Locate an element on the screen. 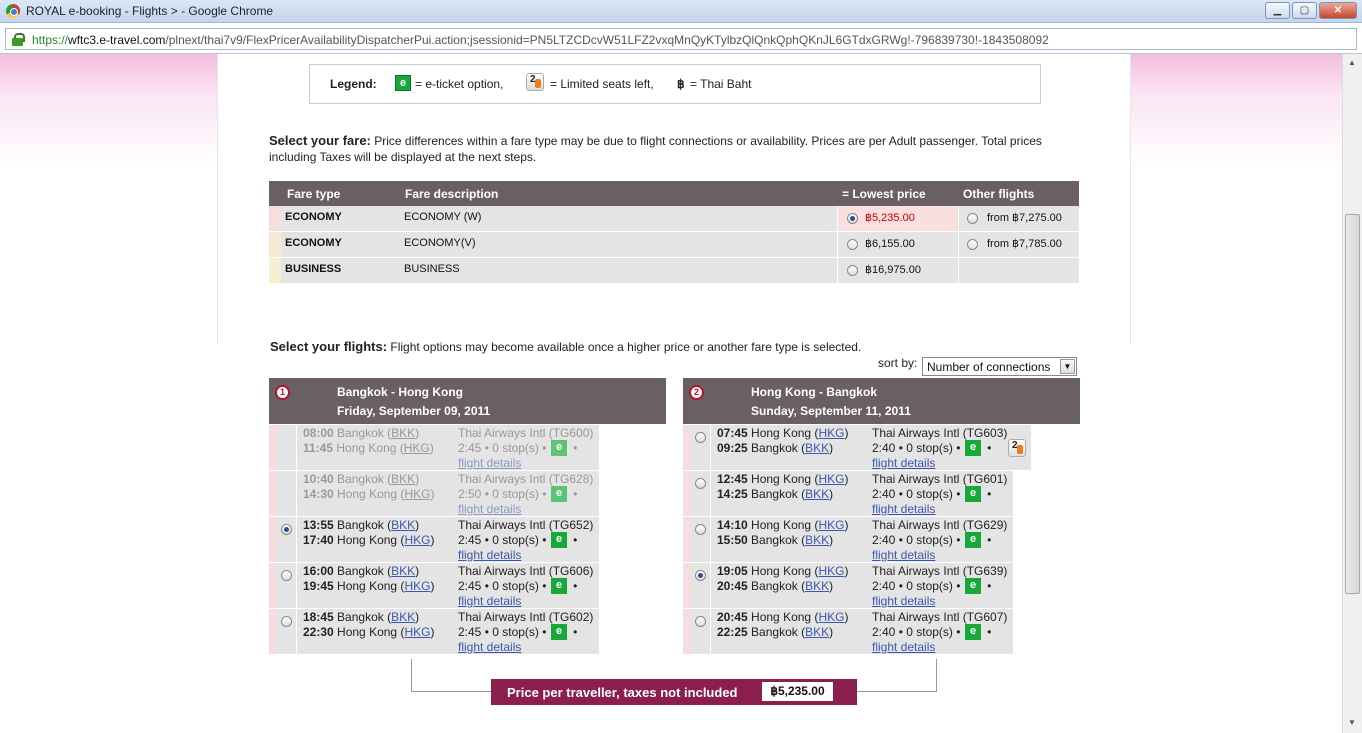 Image resolution: width=1362 pixels, height=733 pixels. arrival-line: 17:40 Hong Kong (HKG) is located at coordinates (369, 540).